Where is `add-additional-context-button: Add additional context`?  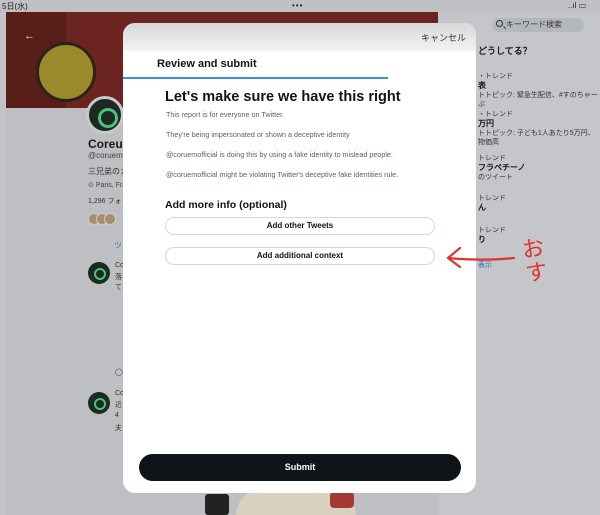 add-additional-context-button: Add additional context is located at coordinates (300, 256).